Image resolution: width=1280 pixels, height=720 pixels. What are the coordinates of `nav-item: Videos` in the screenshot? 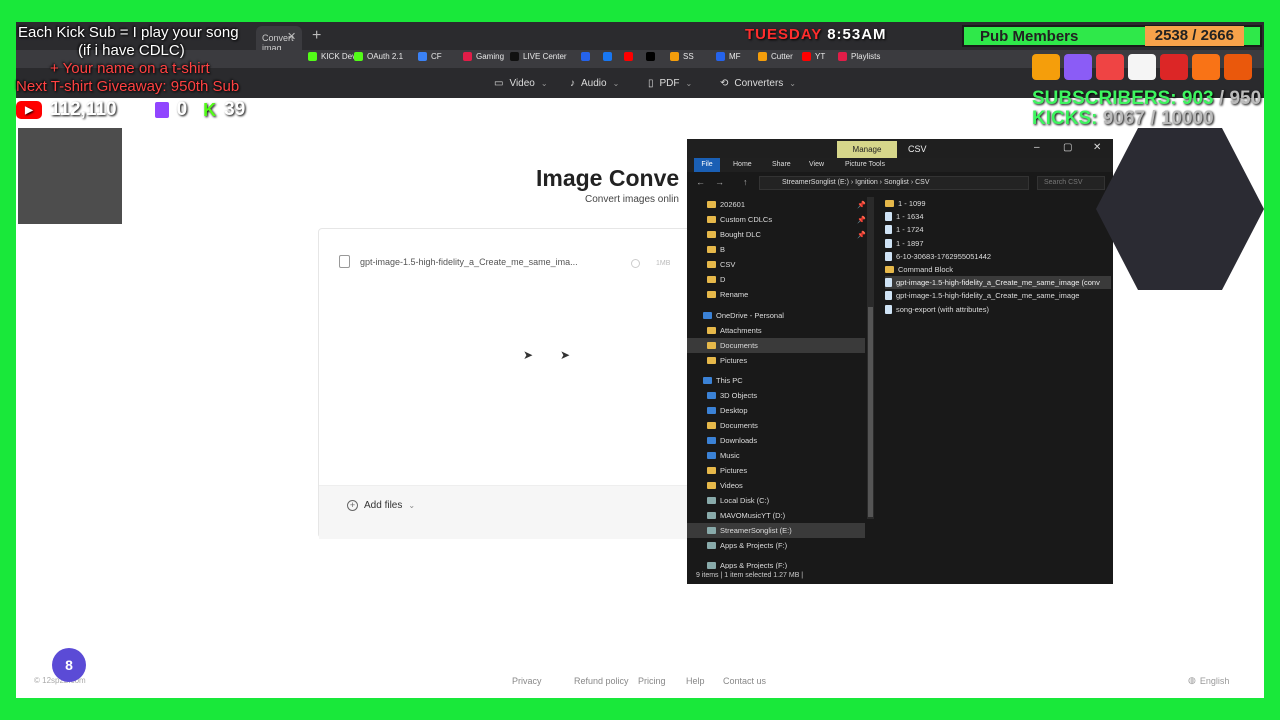 It's located at (776, 485).